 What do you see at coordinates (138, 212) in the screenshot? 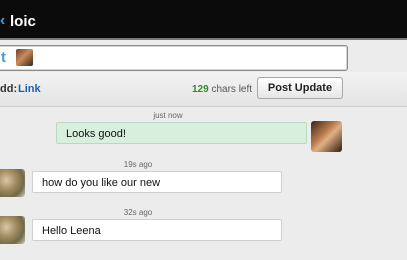
I see `message-timestamp: 32s ago` at bounding box center [138, 212].